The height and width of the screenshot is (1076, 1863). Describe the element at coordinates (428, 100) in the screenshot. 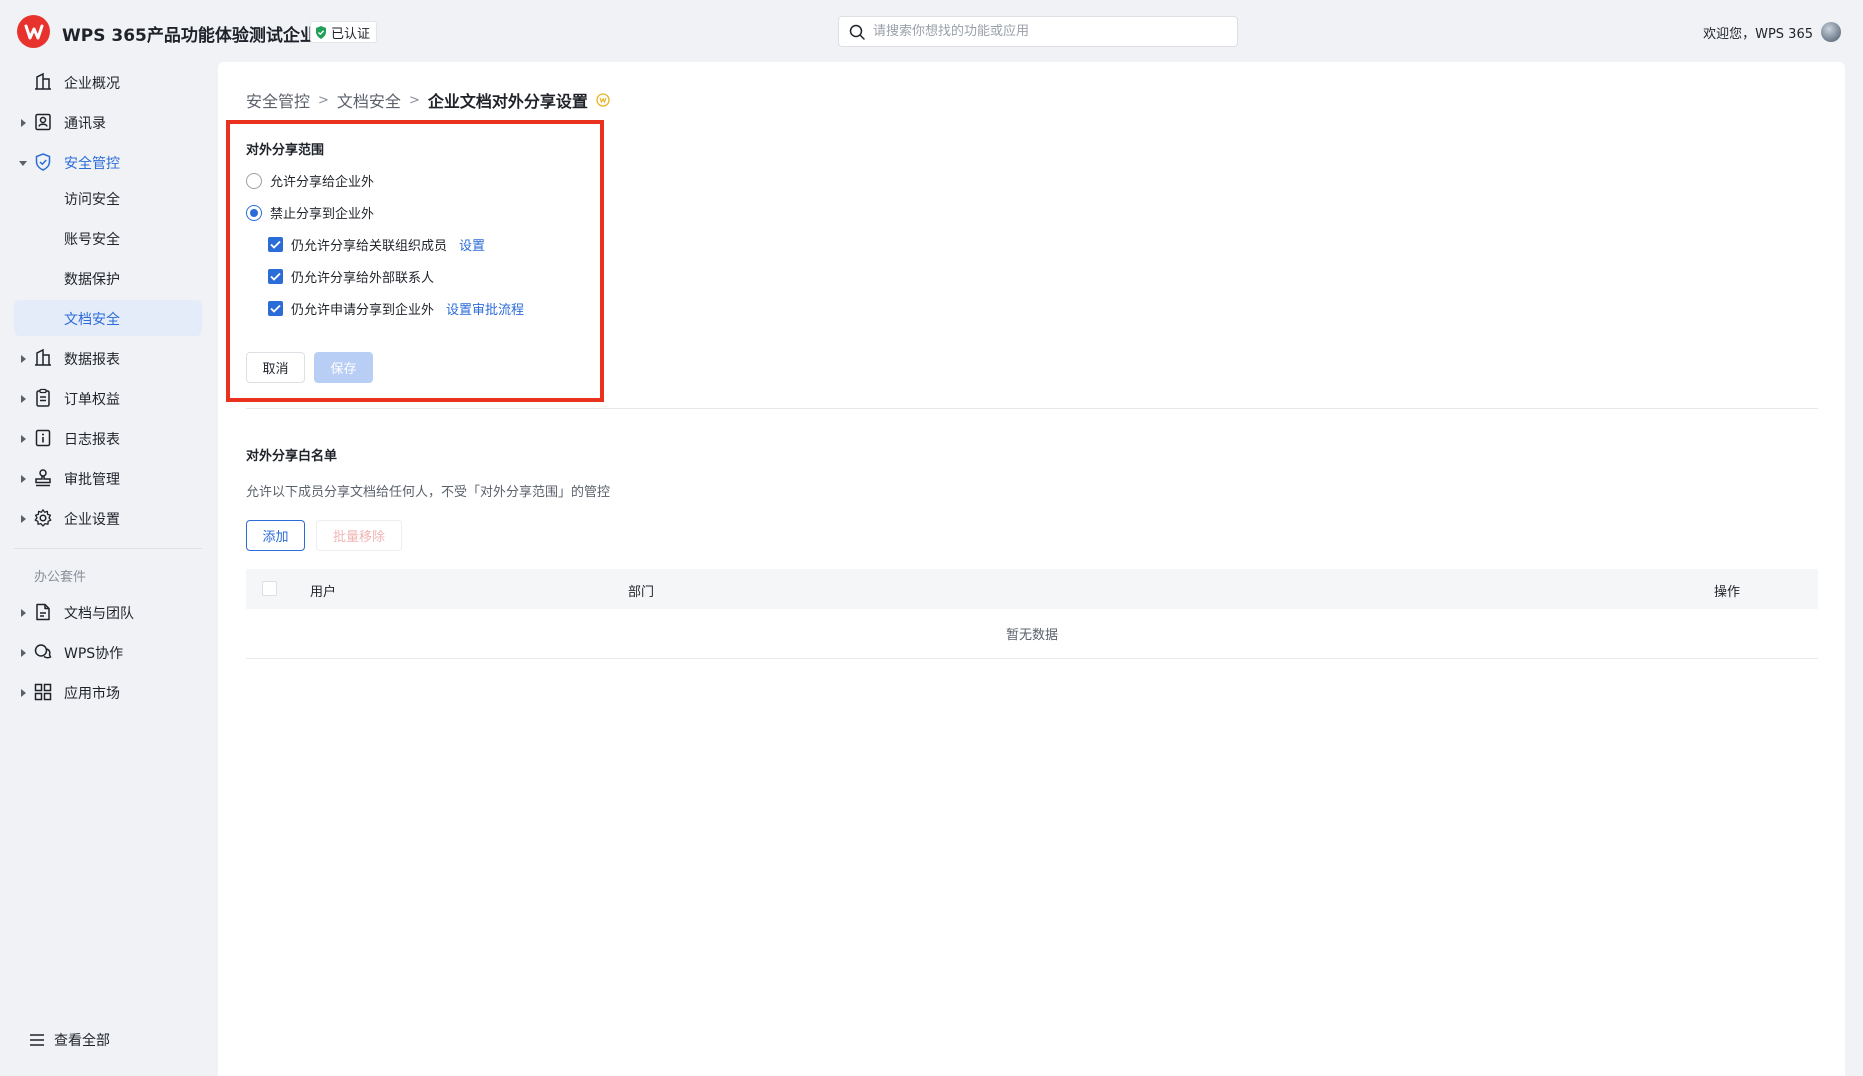

I see `breadcrumb: 安全管控 > 文档安全 > 企业文档对外分享设置` at that location.